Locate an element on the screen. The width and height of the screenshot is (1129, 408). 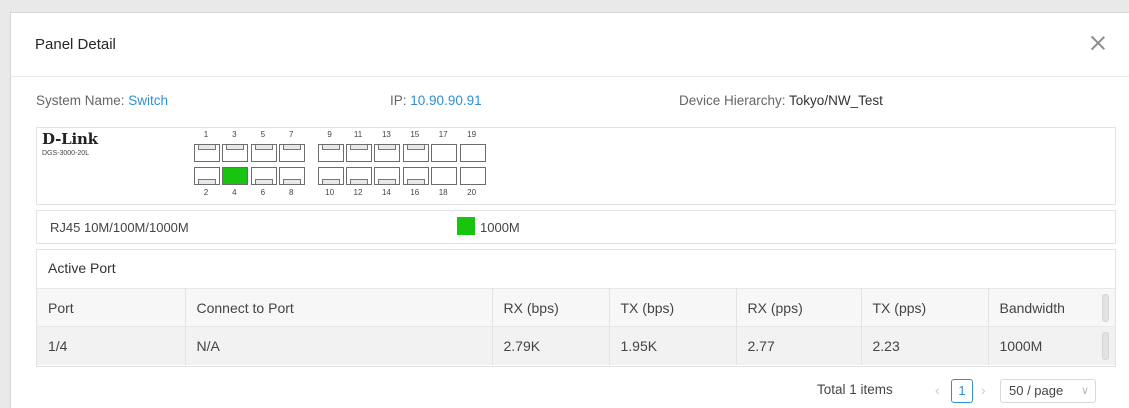
column-header-connect-to-port: Connect to Port is located at coordinates (339, 307).